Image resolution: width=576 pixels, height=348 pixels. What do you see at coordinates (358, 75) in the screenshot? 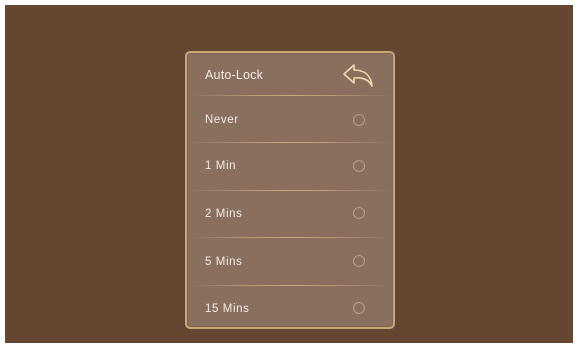
I see `back-arrow-icon` at bounding box center [358, 75].